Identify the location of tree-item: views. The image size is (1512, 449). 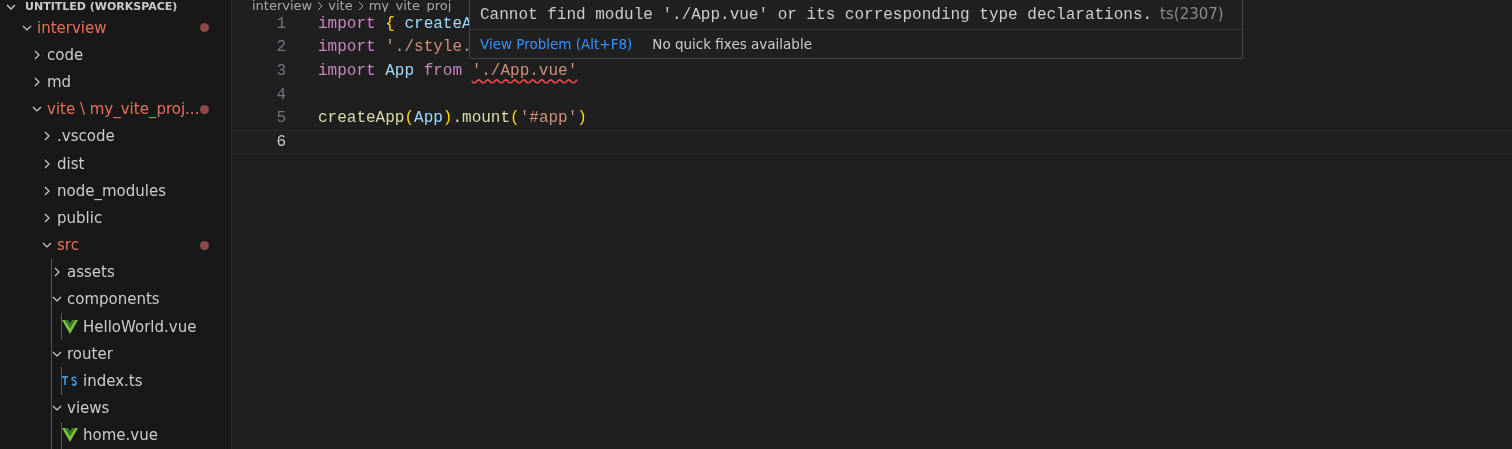
(88, 408).